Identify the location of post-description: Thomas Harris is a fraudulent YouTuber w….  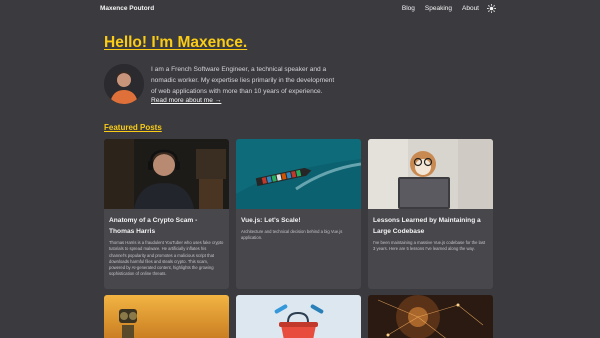
(166, 258).